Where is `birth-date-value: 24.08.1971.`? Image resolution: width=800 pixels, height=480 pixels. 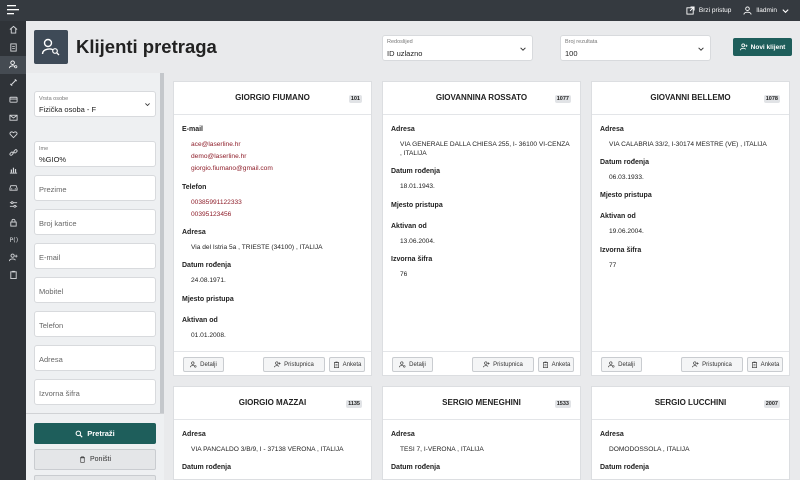
birth-date-value: 24.08.1971. is located at coordinates (208, 281).